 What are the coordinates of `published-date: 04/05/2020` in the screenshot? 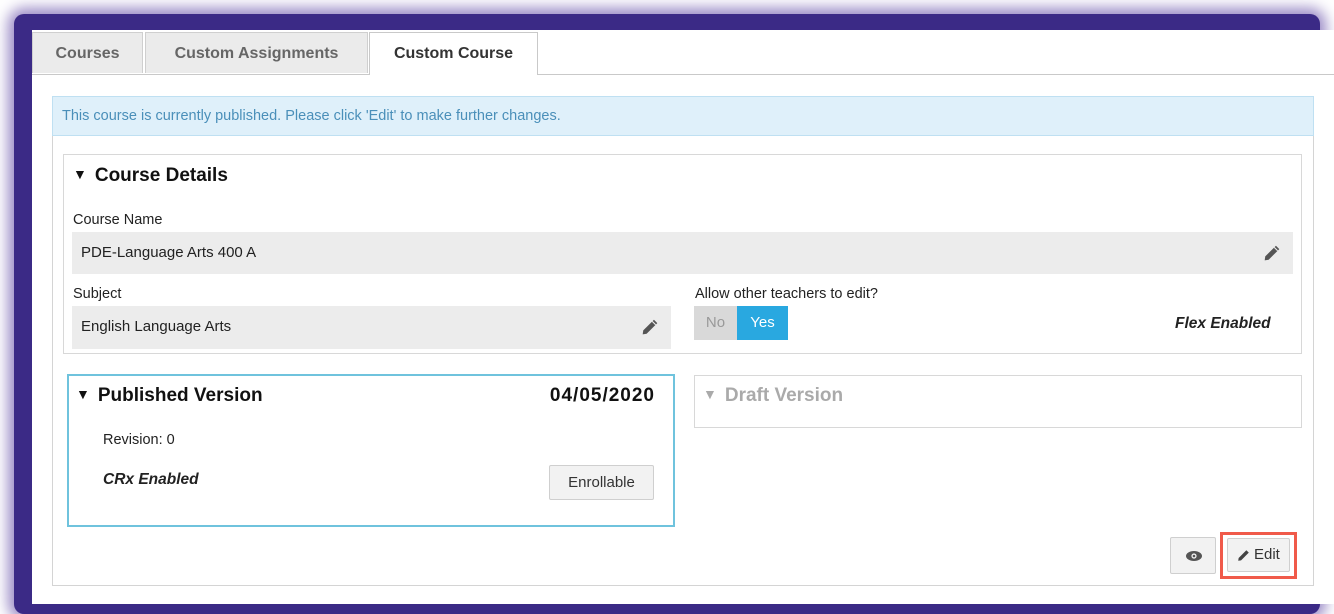 It's located at (602, 395).